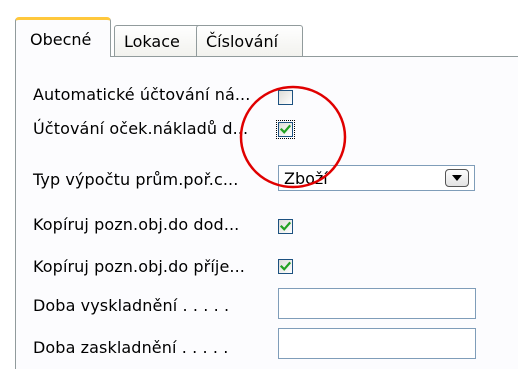 The width and height of the screenshot is (518, 369). What do you see at coordinates (160, 40) in the screenshot?
I see `tab-locations: Lokace` at bounding box center [160, 40].